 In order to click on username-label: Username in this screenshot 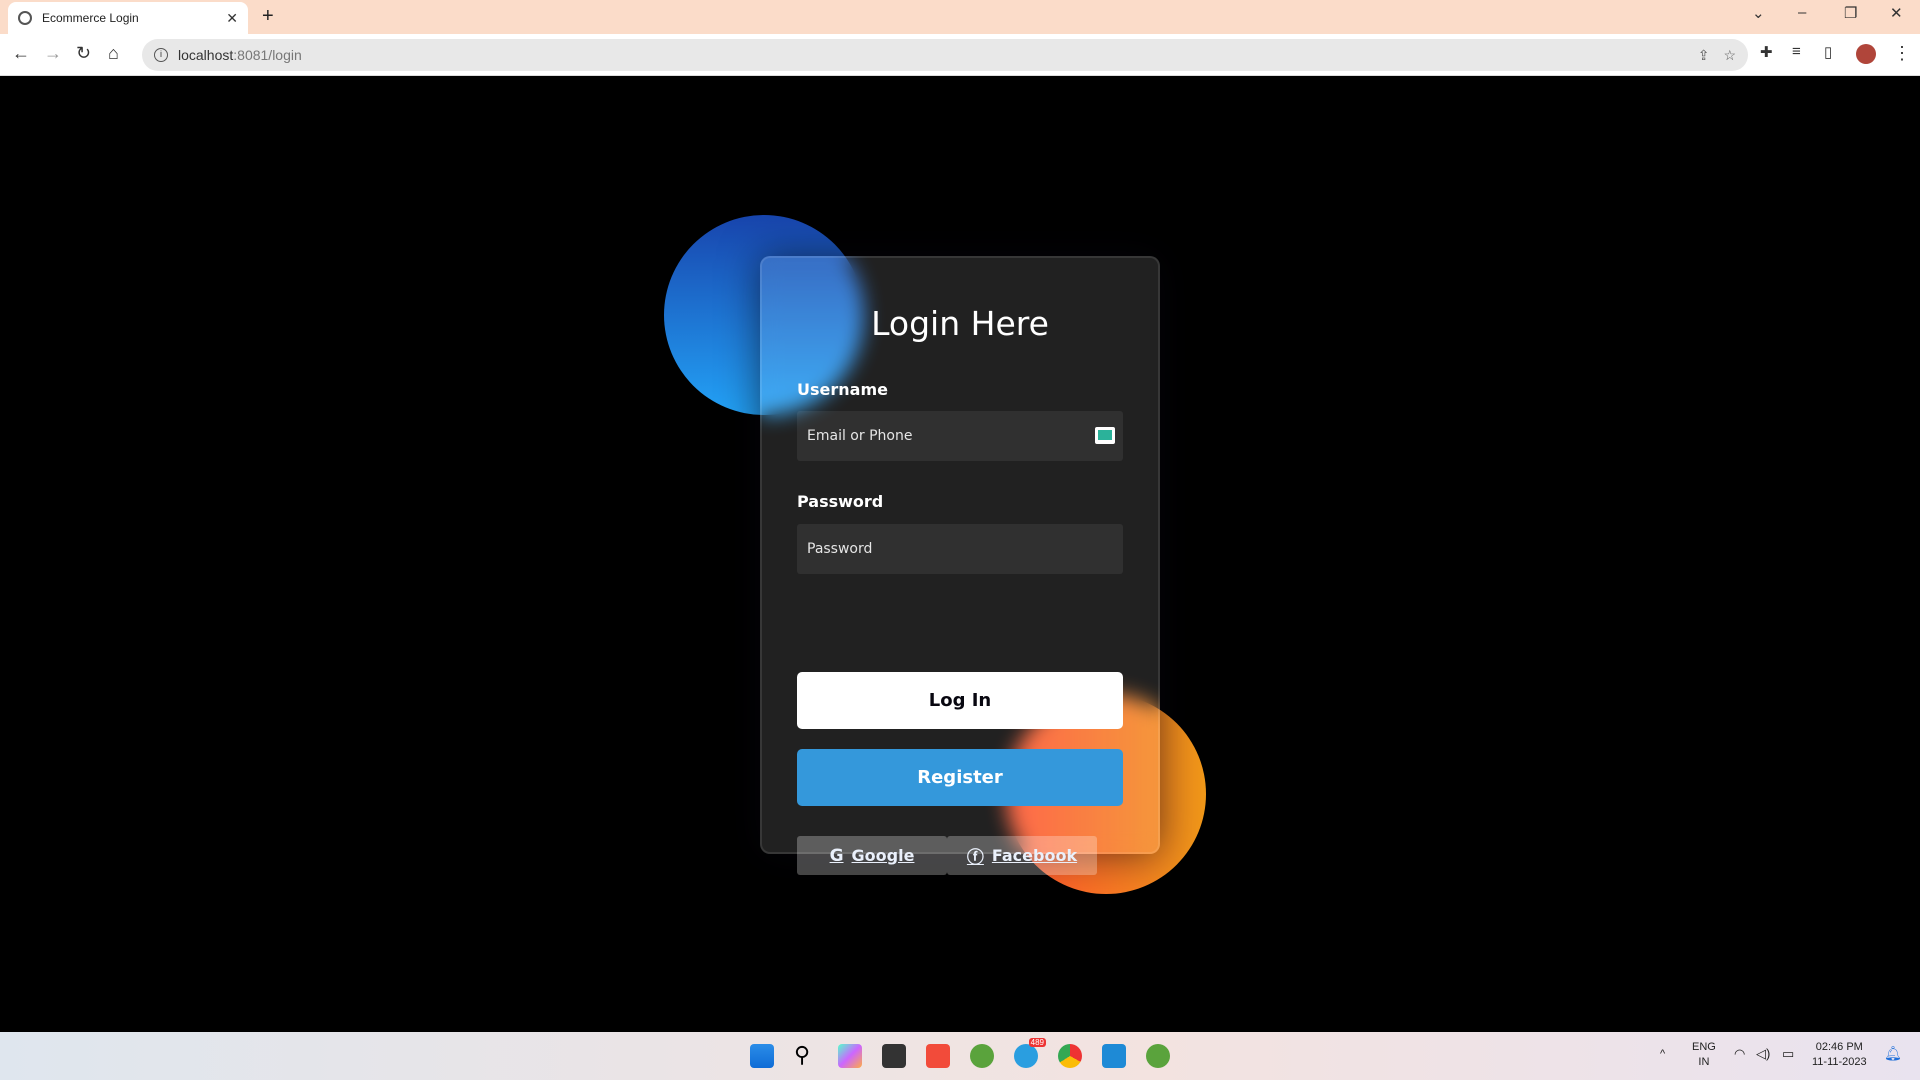, I will do `click(842, 389)`.